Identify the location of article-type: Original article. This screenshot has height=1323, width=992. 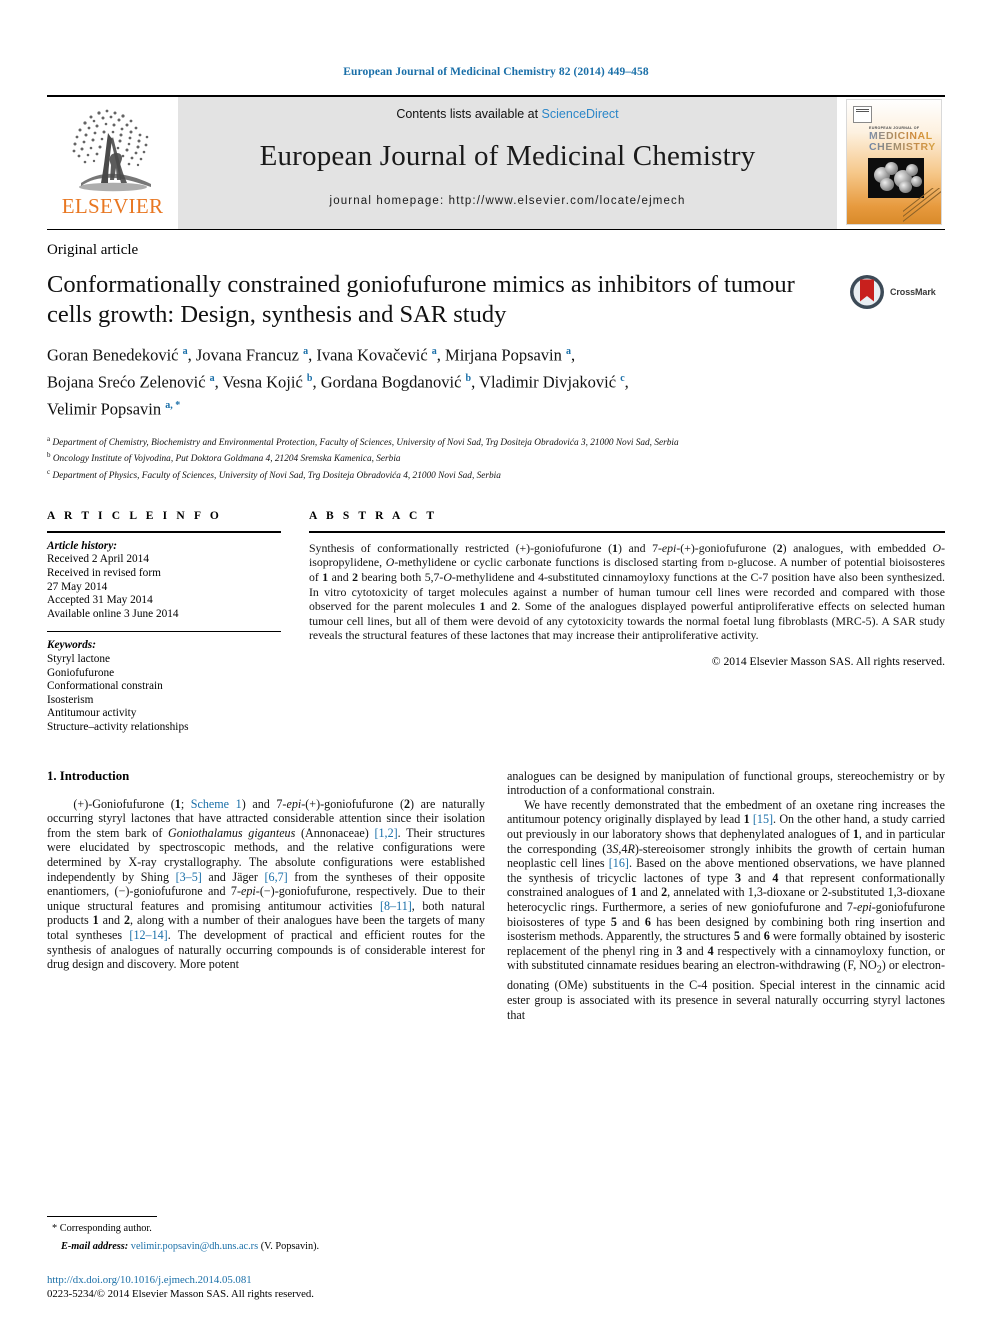
(93, 250).